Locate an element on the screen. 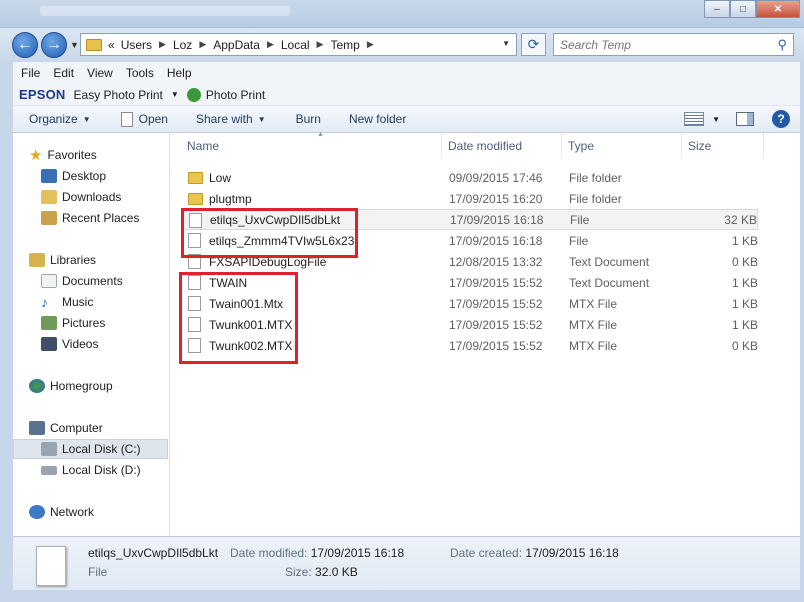 Image resolution: width=804 pixels, height=602 pixels. search-input is located at coordinates (660, 44).